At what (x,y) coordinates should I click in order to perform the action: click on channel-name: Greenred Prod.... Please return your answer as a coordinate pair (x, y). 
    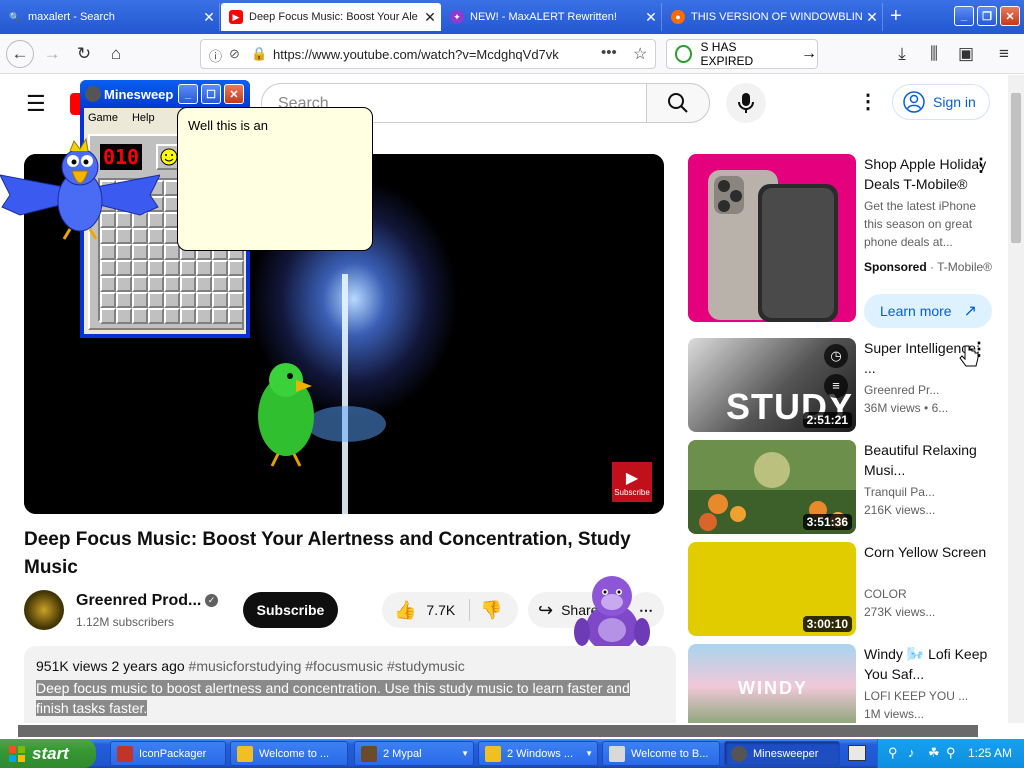
    Looking at the image, I should click on (138, 601).